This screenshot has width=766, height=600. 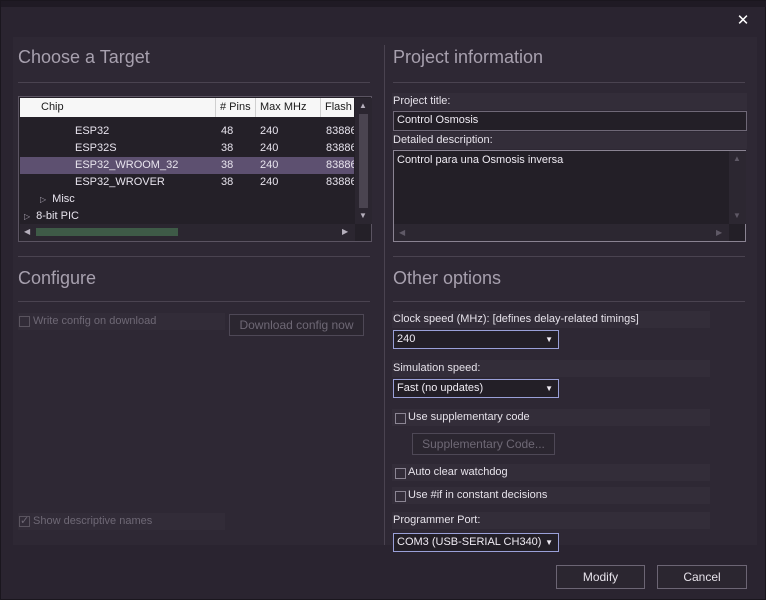 What do you see at coordinates (551, 368) in the screenshot?
I see `simulation-speed-label: Simulation speed:` at bounding box center [551, 368].